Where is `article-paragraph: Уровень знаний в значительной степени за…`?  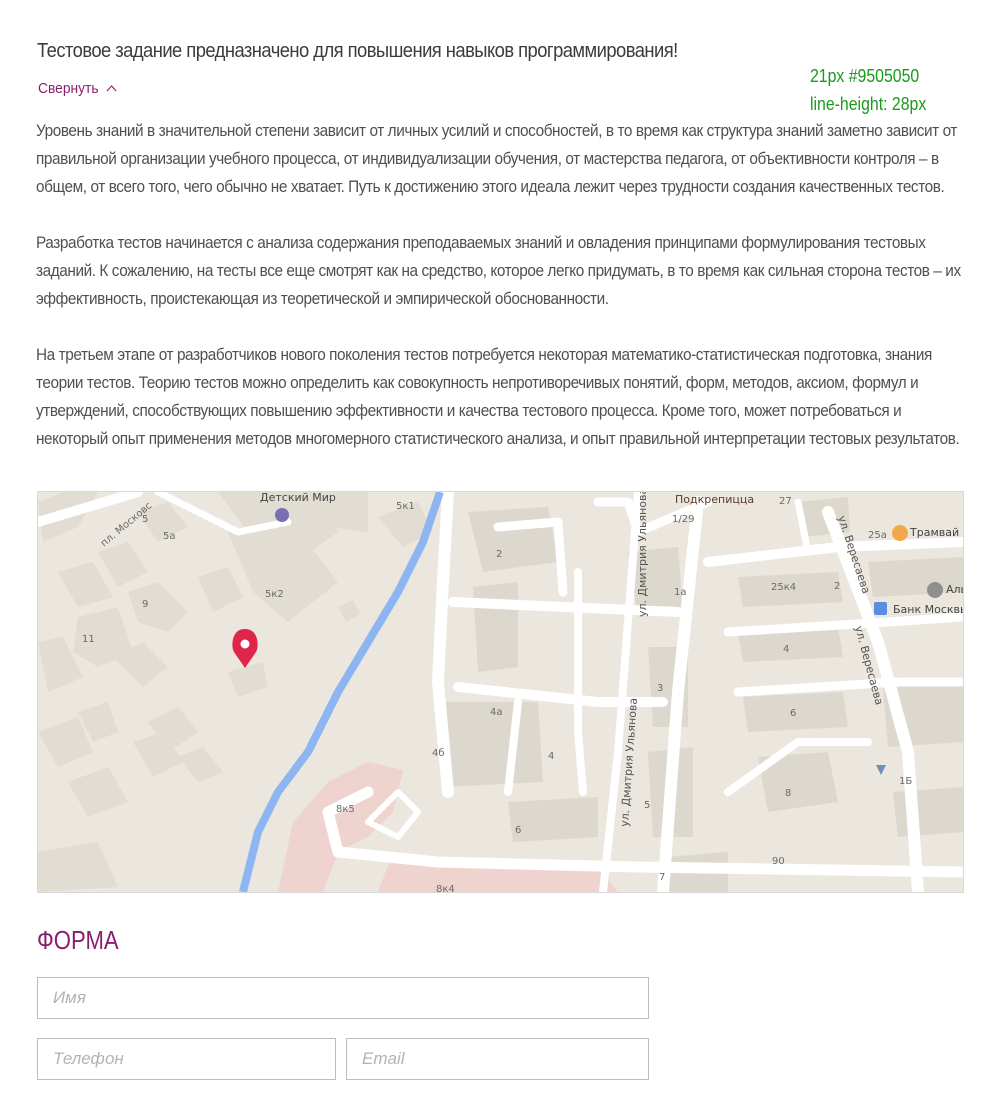 article-paragraph: Уровень знаний в значительной степени за… is located at coordinates (497, 159).